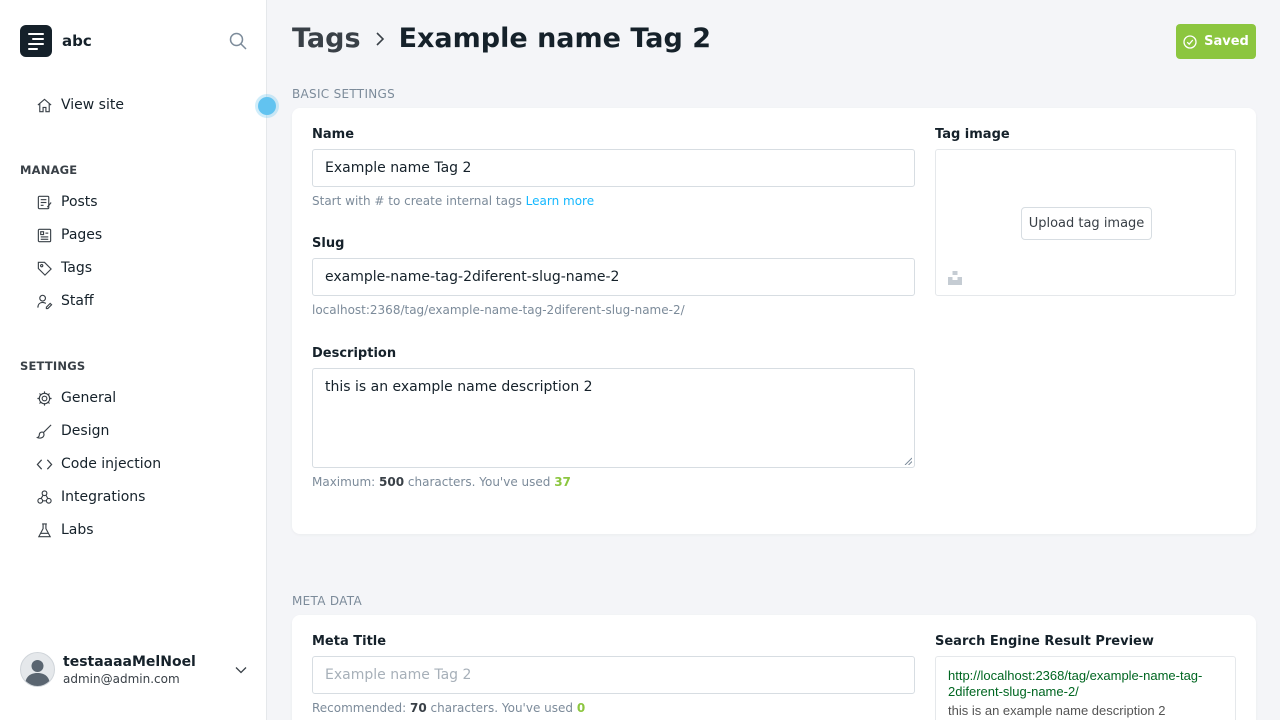 Image resolution: width=1280 pixels, height=720 pixels. I want to click on desc-used-count: 37, so click(562, 482).